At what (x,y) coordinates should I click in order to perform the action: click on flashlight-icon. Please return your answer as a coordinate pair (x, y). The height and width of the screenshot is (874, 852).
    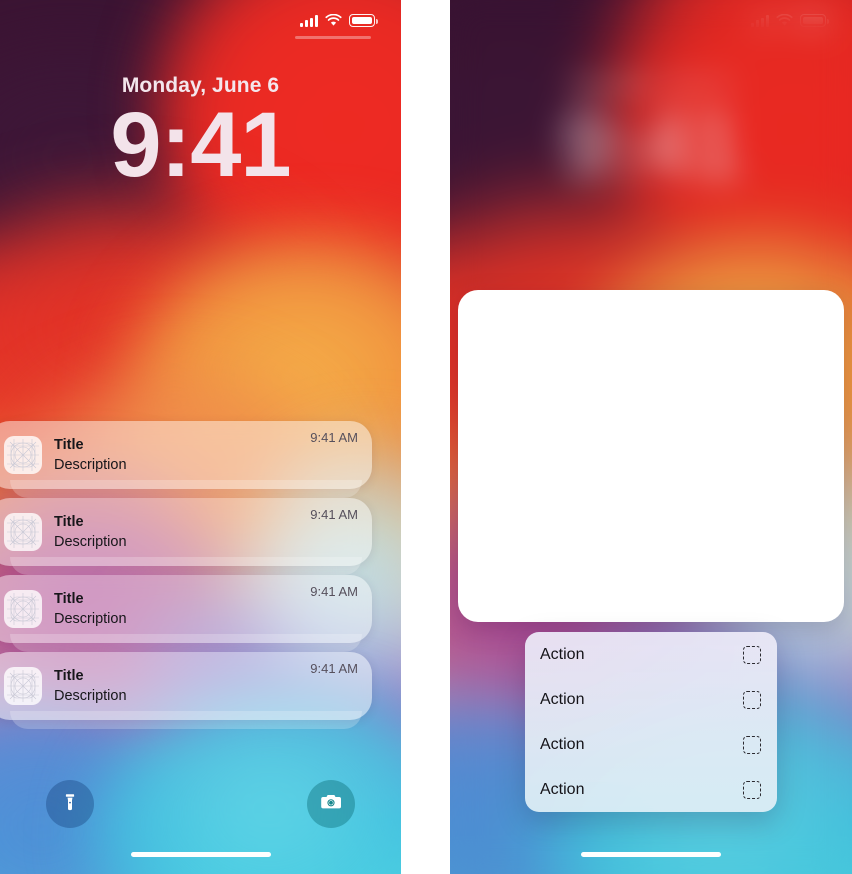
    Looking at the image, I should click on (70, 804).